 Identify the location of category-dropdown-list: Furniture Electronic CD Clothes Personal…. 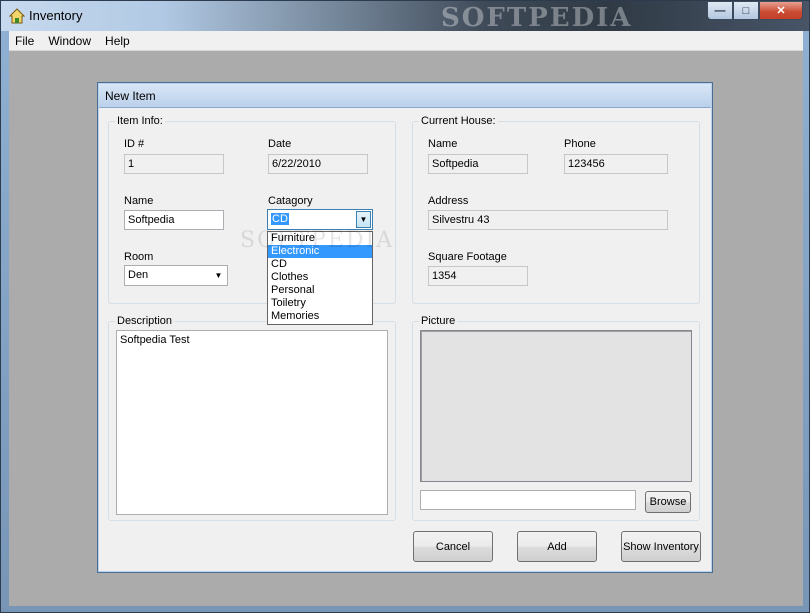
(320, 278).